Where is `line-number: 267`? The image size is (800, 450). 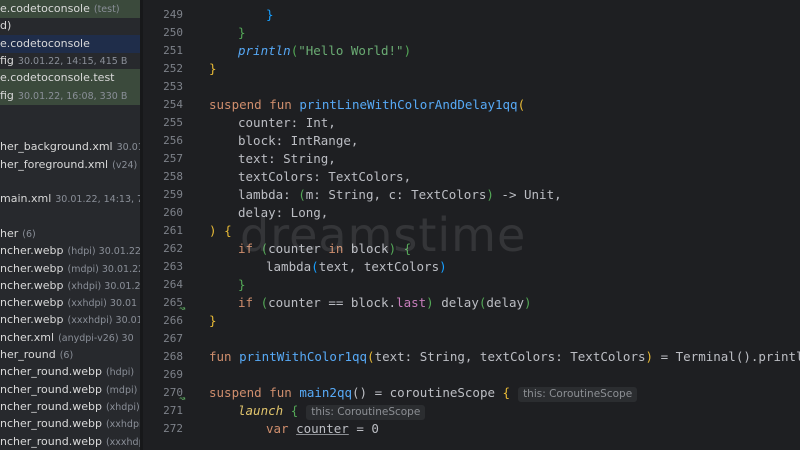 line-number: 267 is located at coordinates (173, 338).